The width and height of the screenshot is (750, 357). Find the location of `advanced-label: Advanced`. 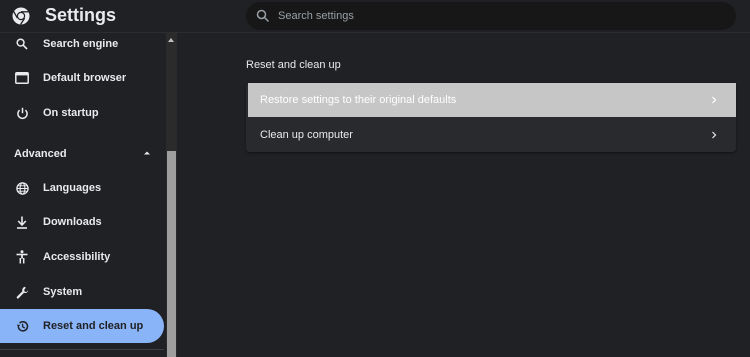

advanced-label: Advanced is located at coordinates (40, 154).